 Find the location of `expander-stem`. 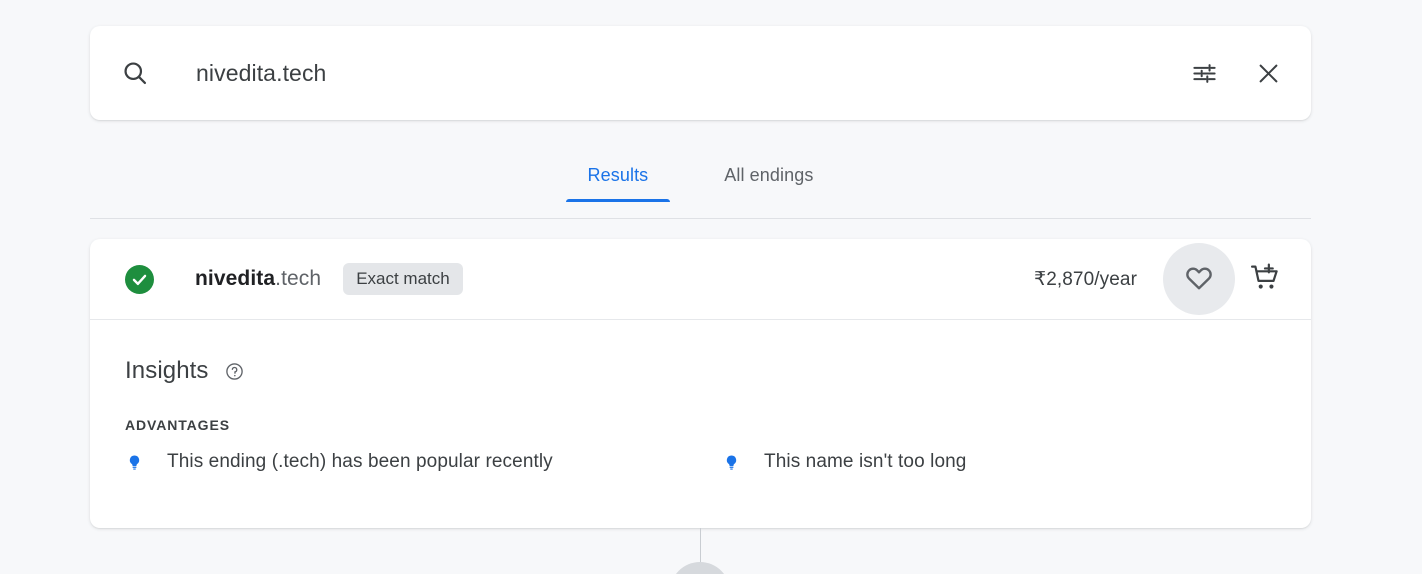

expander-stem is located at coordinates (700, 546).